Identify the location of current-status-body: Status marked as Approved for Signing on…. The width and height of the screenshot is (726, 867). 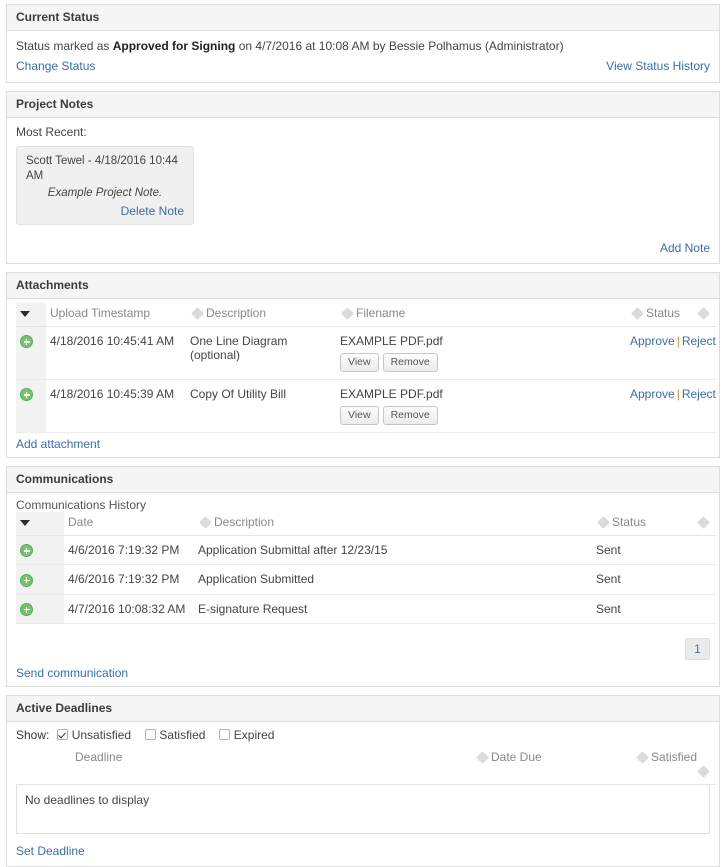
(363, 56).